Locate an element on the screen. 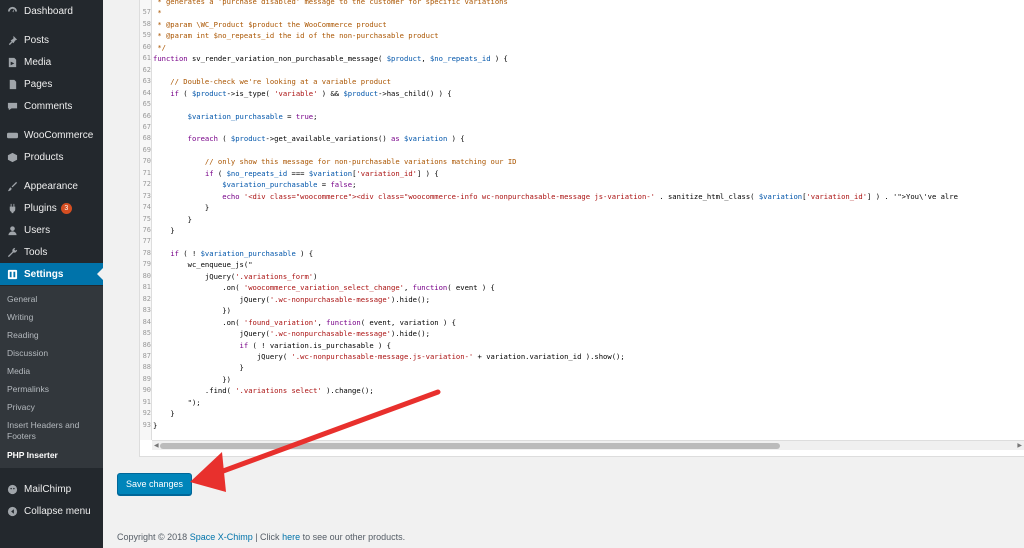 The image size is (1024, 548). line-number: 79 is located at coordinates (146, 264).